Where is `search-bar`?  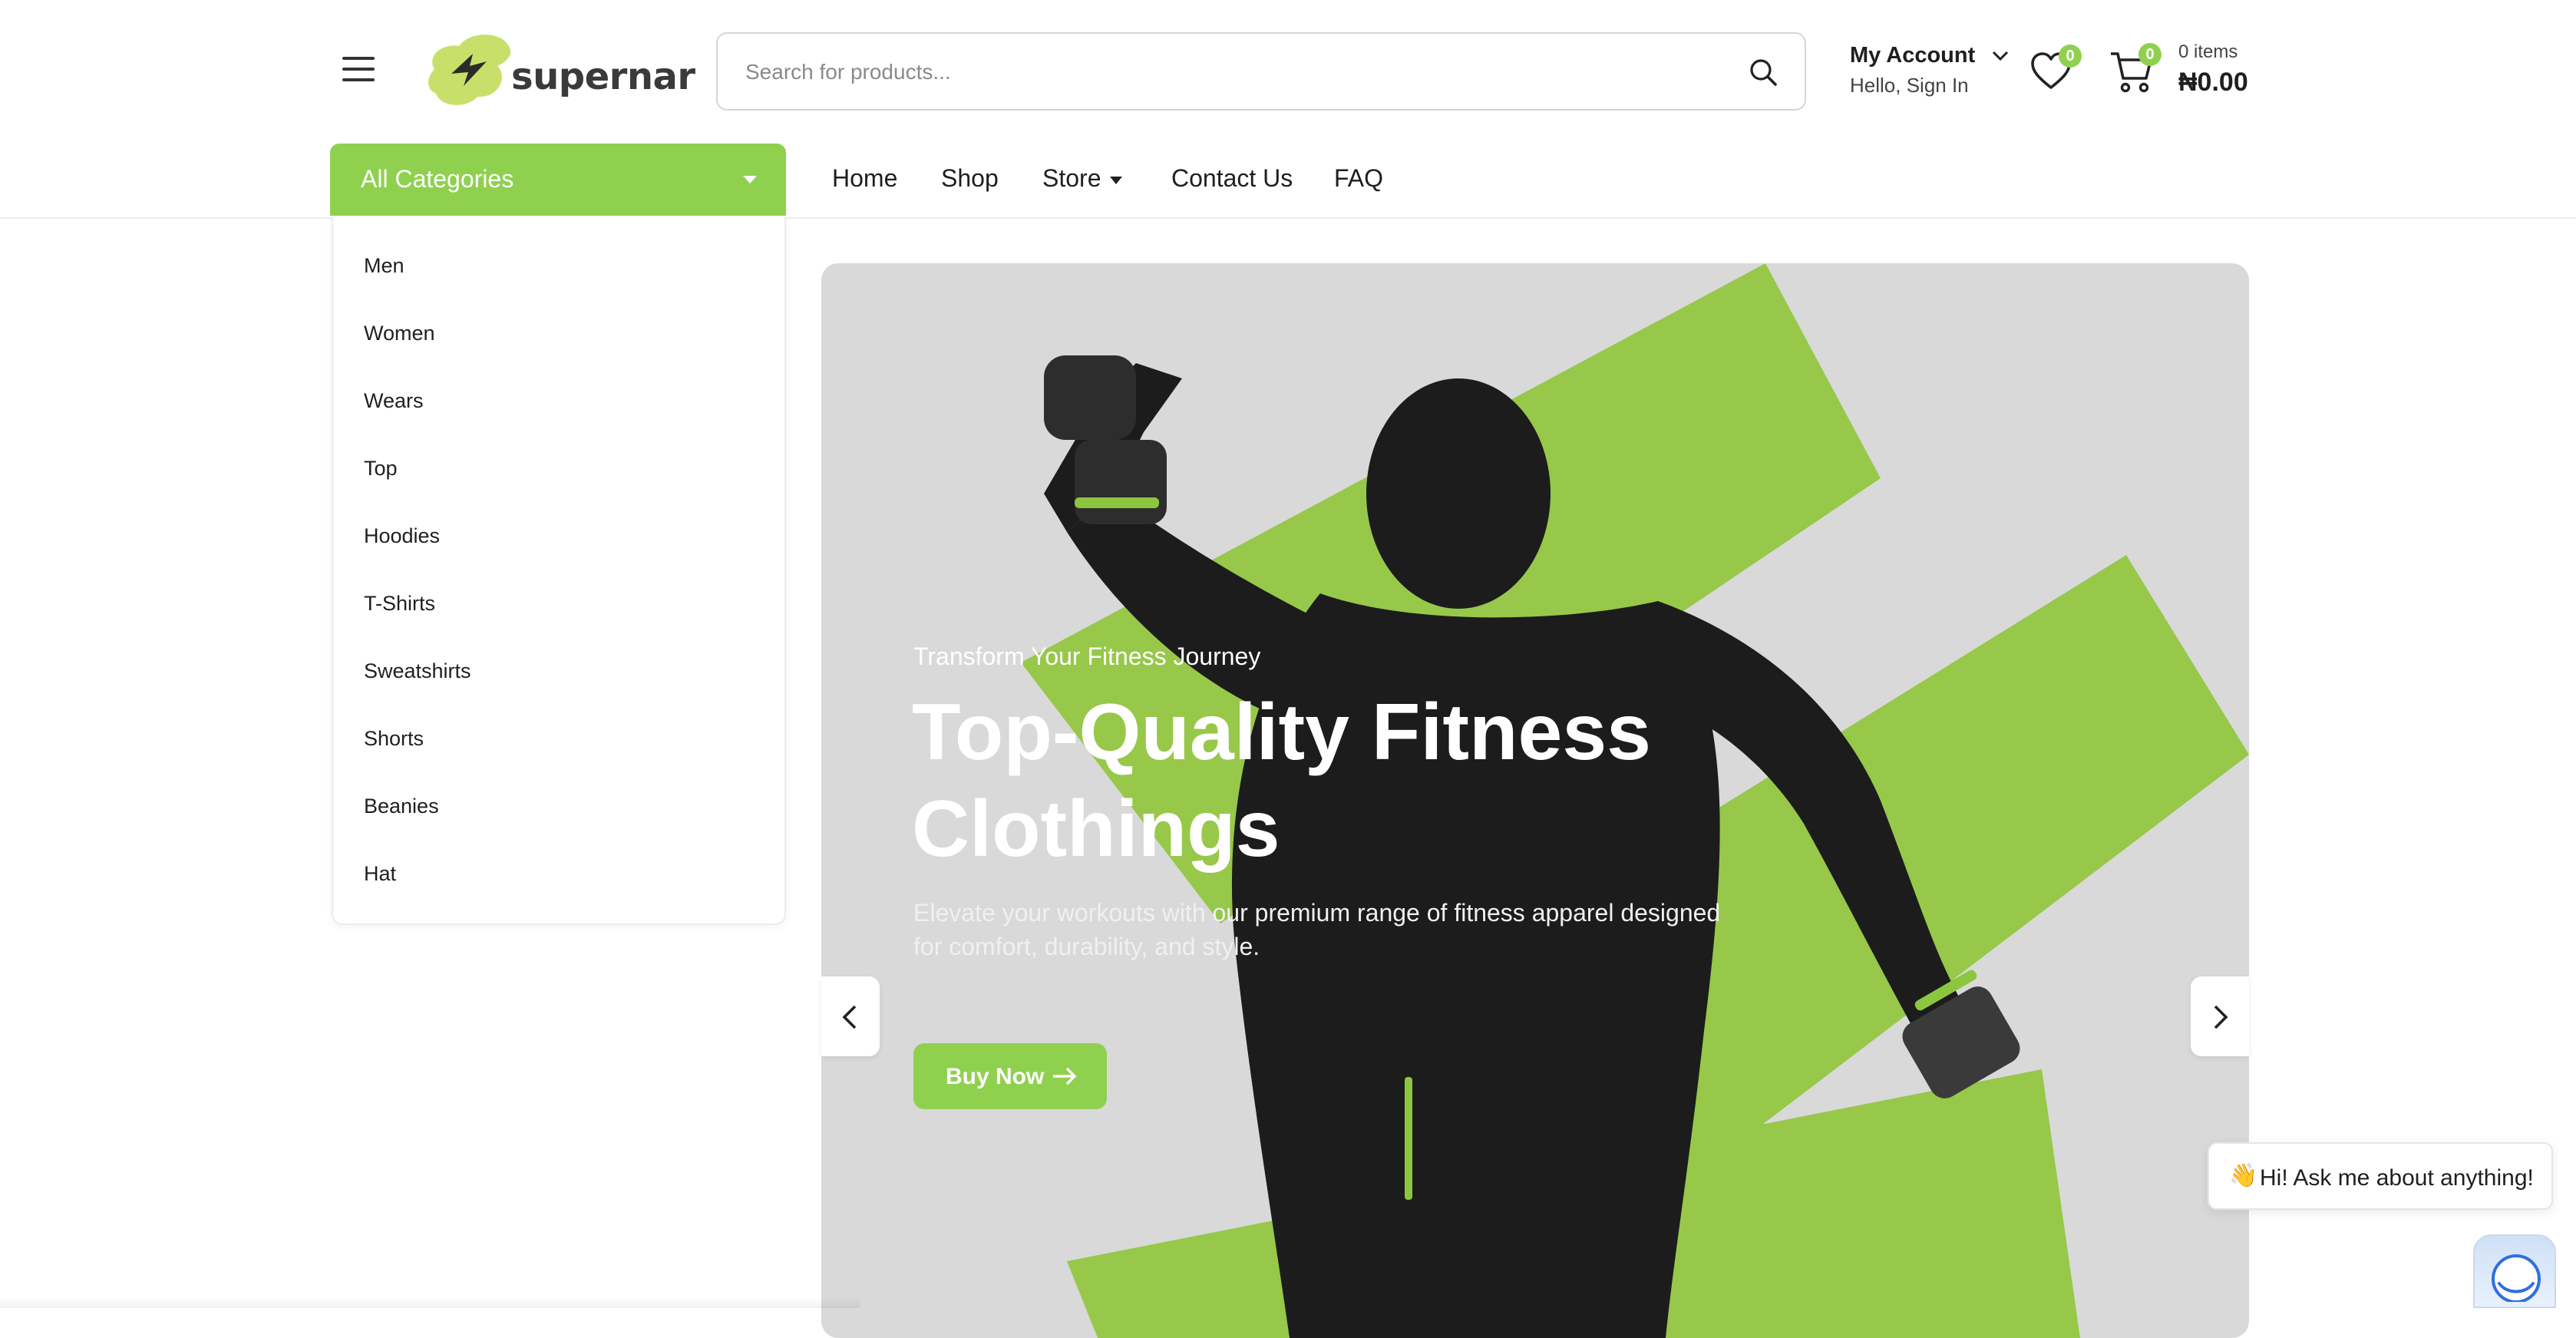
search-bar is located at coordinates (1261, 71).